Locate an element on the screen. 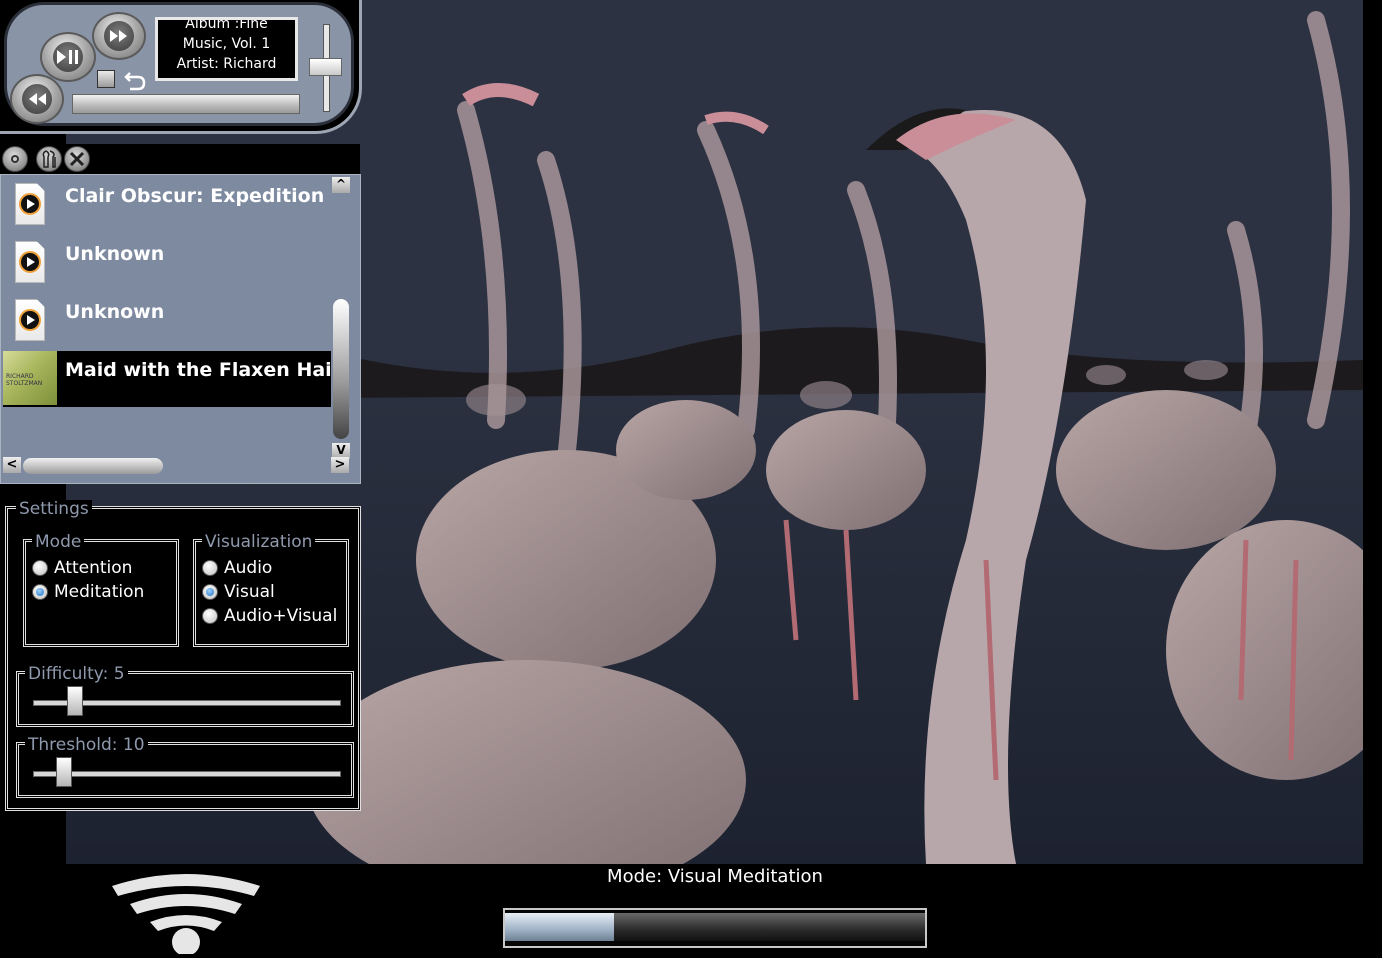 The height and width of the screenshot is (958, 1382). scroll-left-button: < is located at coordinates (12, 465).